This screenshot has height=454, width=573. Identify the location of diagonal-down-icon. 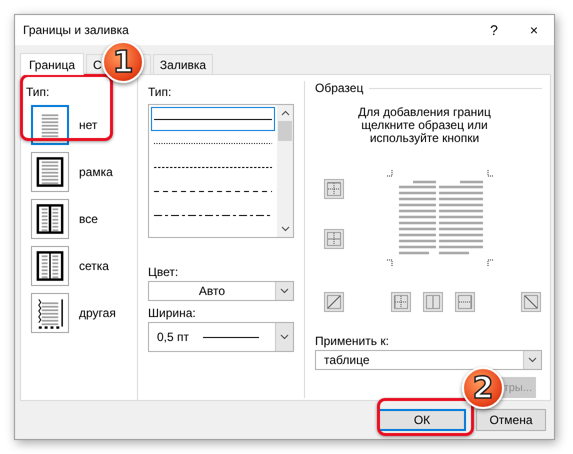
(531, 302).